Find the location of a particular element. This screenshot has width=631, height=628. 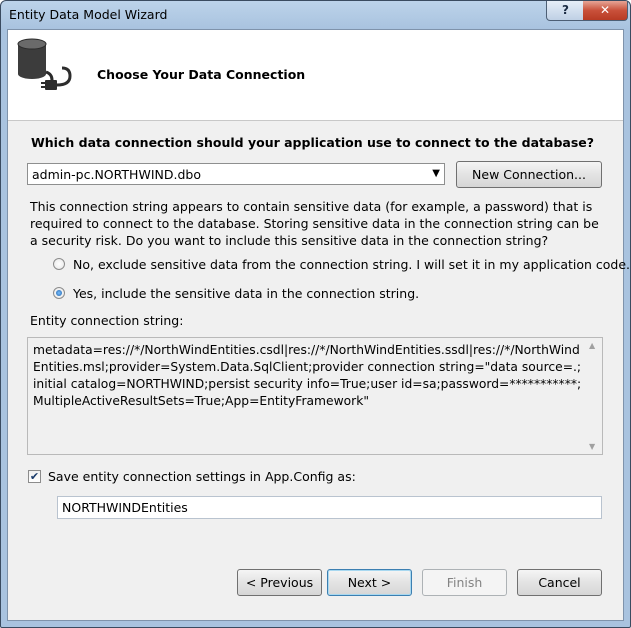

appconfig-name-field: NORTHWINDEntities is located at coordinates (329, 507).